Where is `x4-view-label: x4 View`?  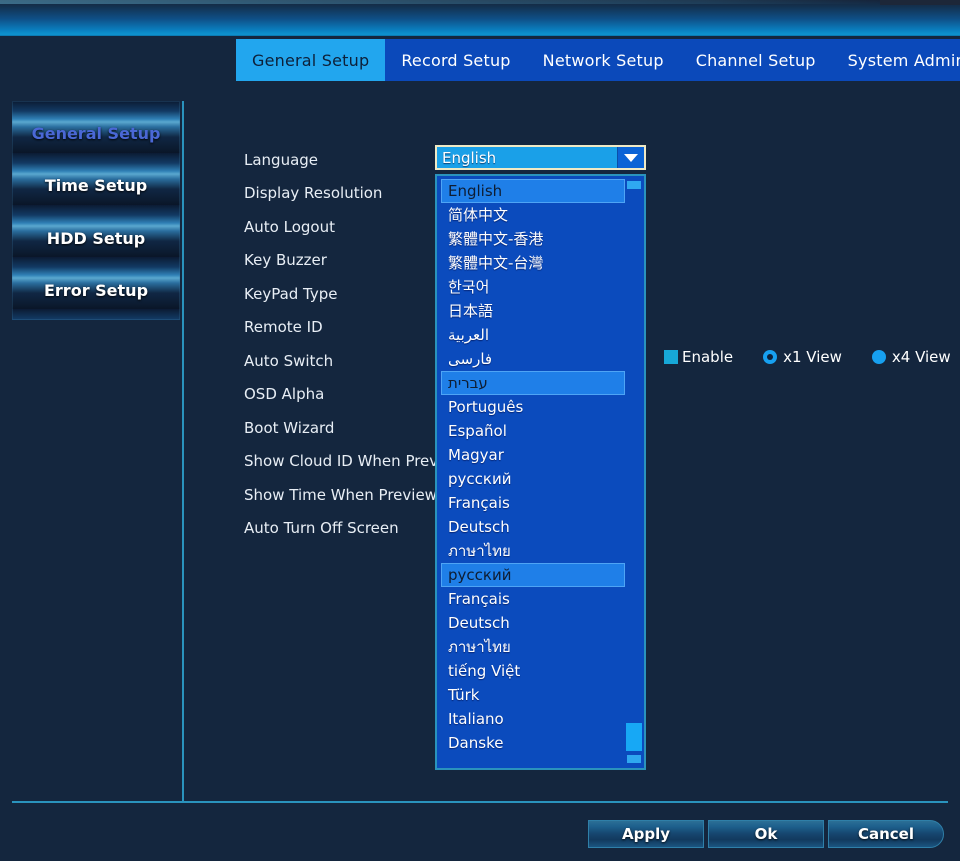 x4-view-label: x4 View is located at coordinates (921, 357).